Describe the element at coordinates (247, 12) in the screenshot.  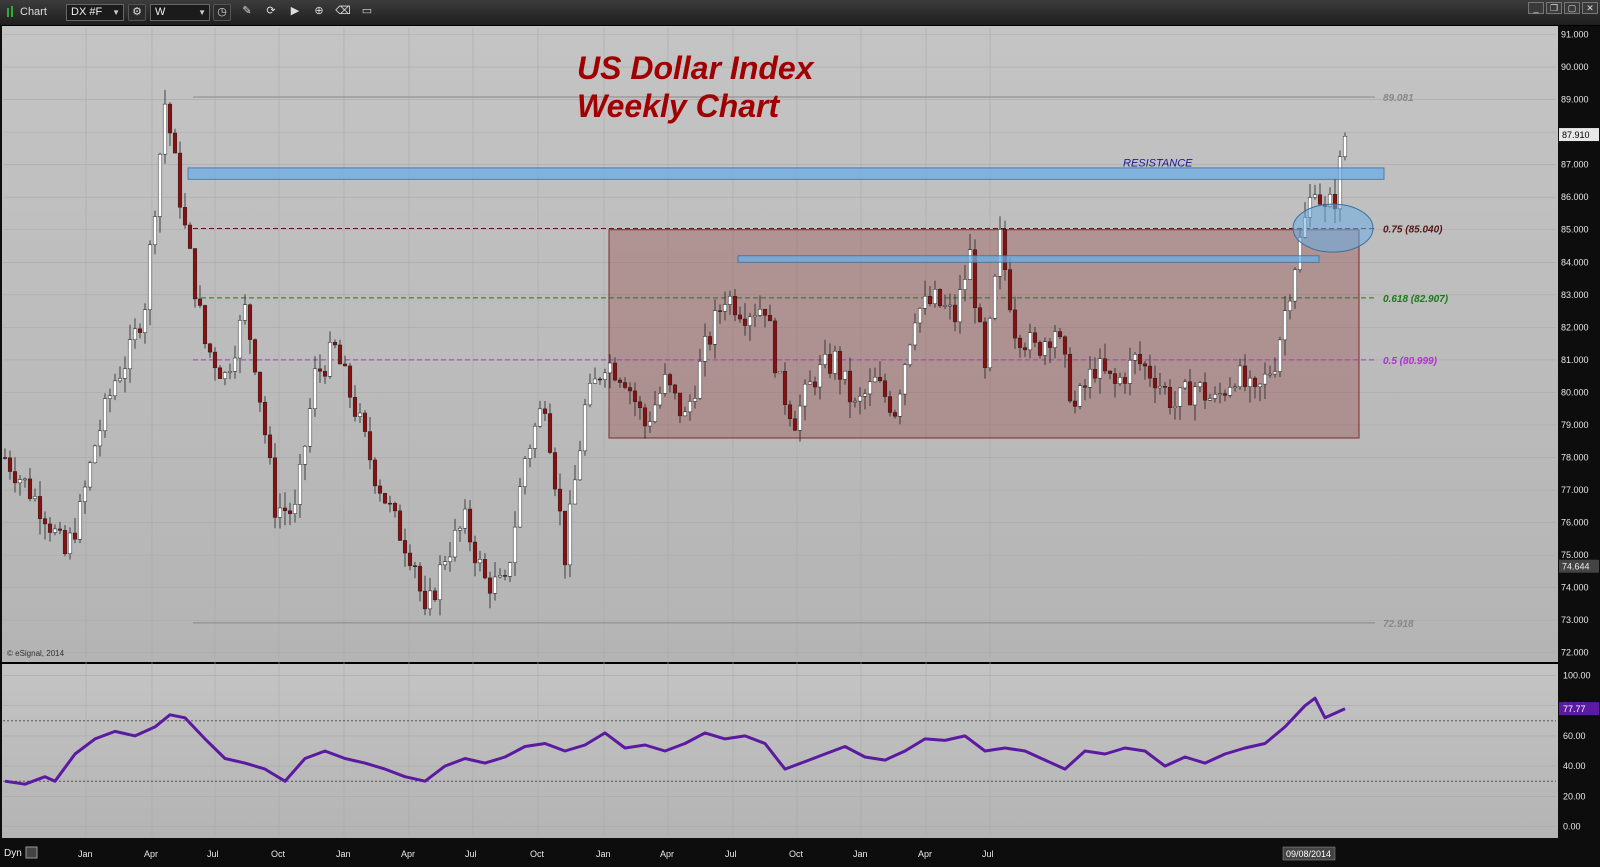
I see `pencil-icon: ✎` at that location.